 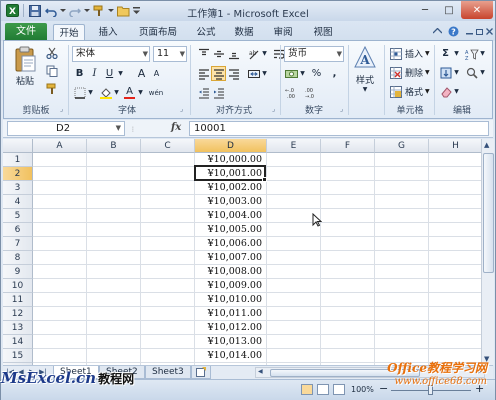 What do you see at coordinates (18, 314) in the screenshot?
I see `row-header-12: 12` at bounding box center [18, 314].